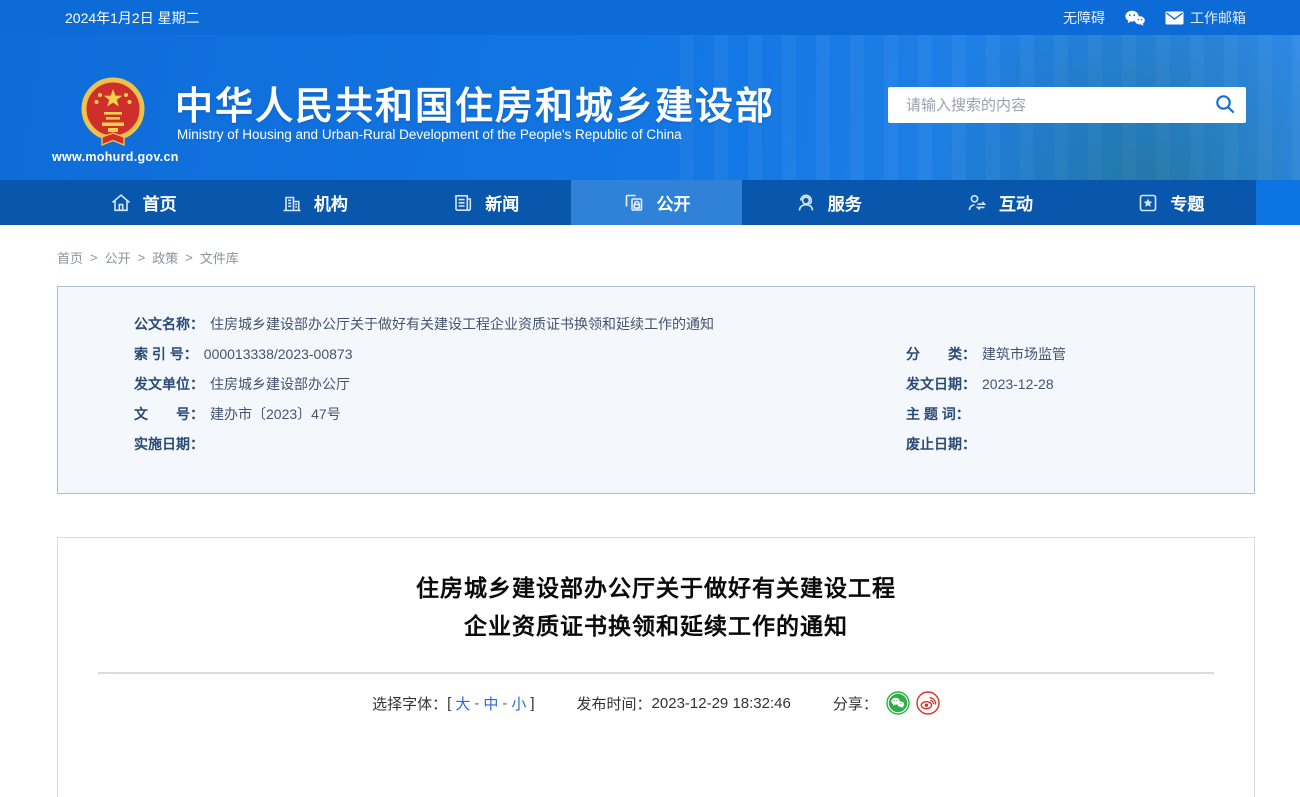 This screenshot has height=797, width=1300. I want to click on nav-item-organization: 机构, so click(313, 202).